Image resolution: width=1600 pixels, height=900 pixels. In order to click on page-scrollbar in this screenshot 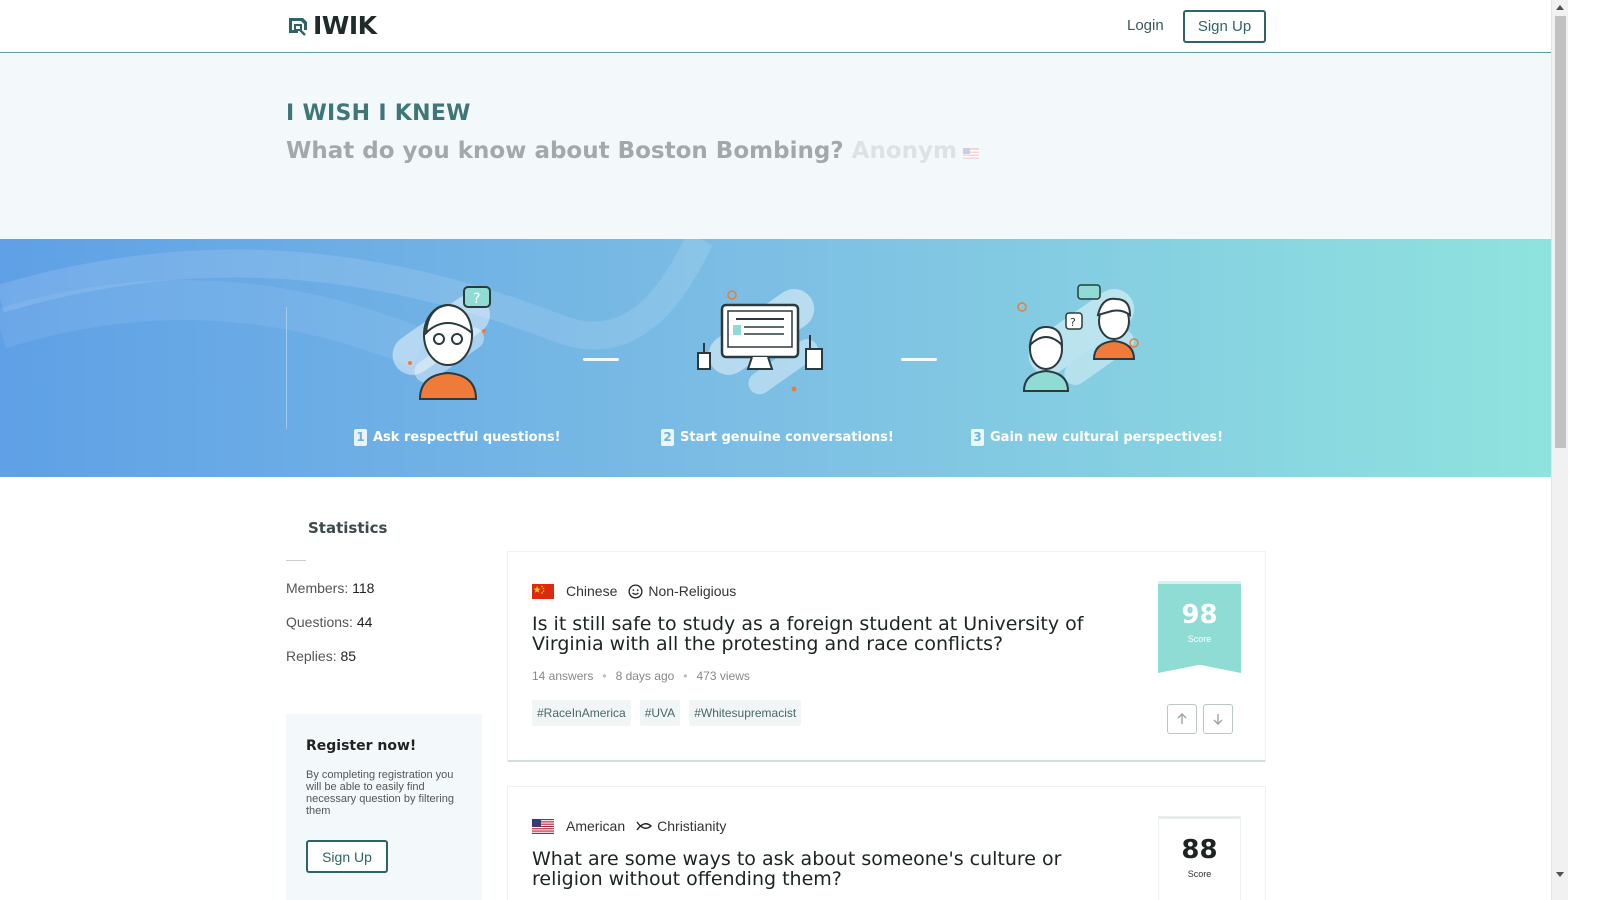, I will do `click(1559, 450)`.